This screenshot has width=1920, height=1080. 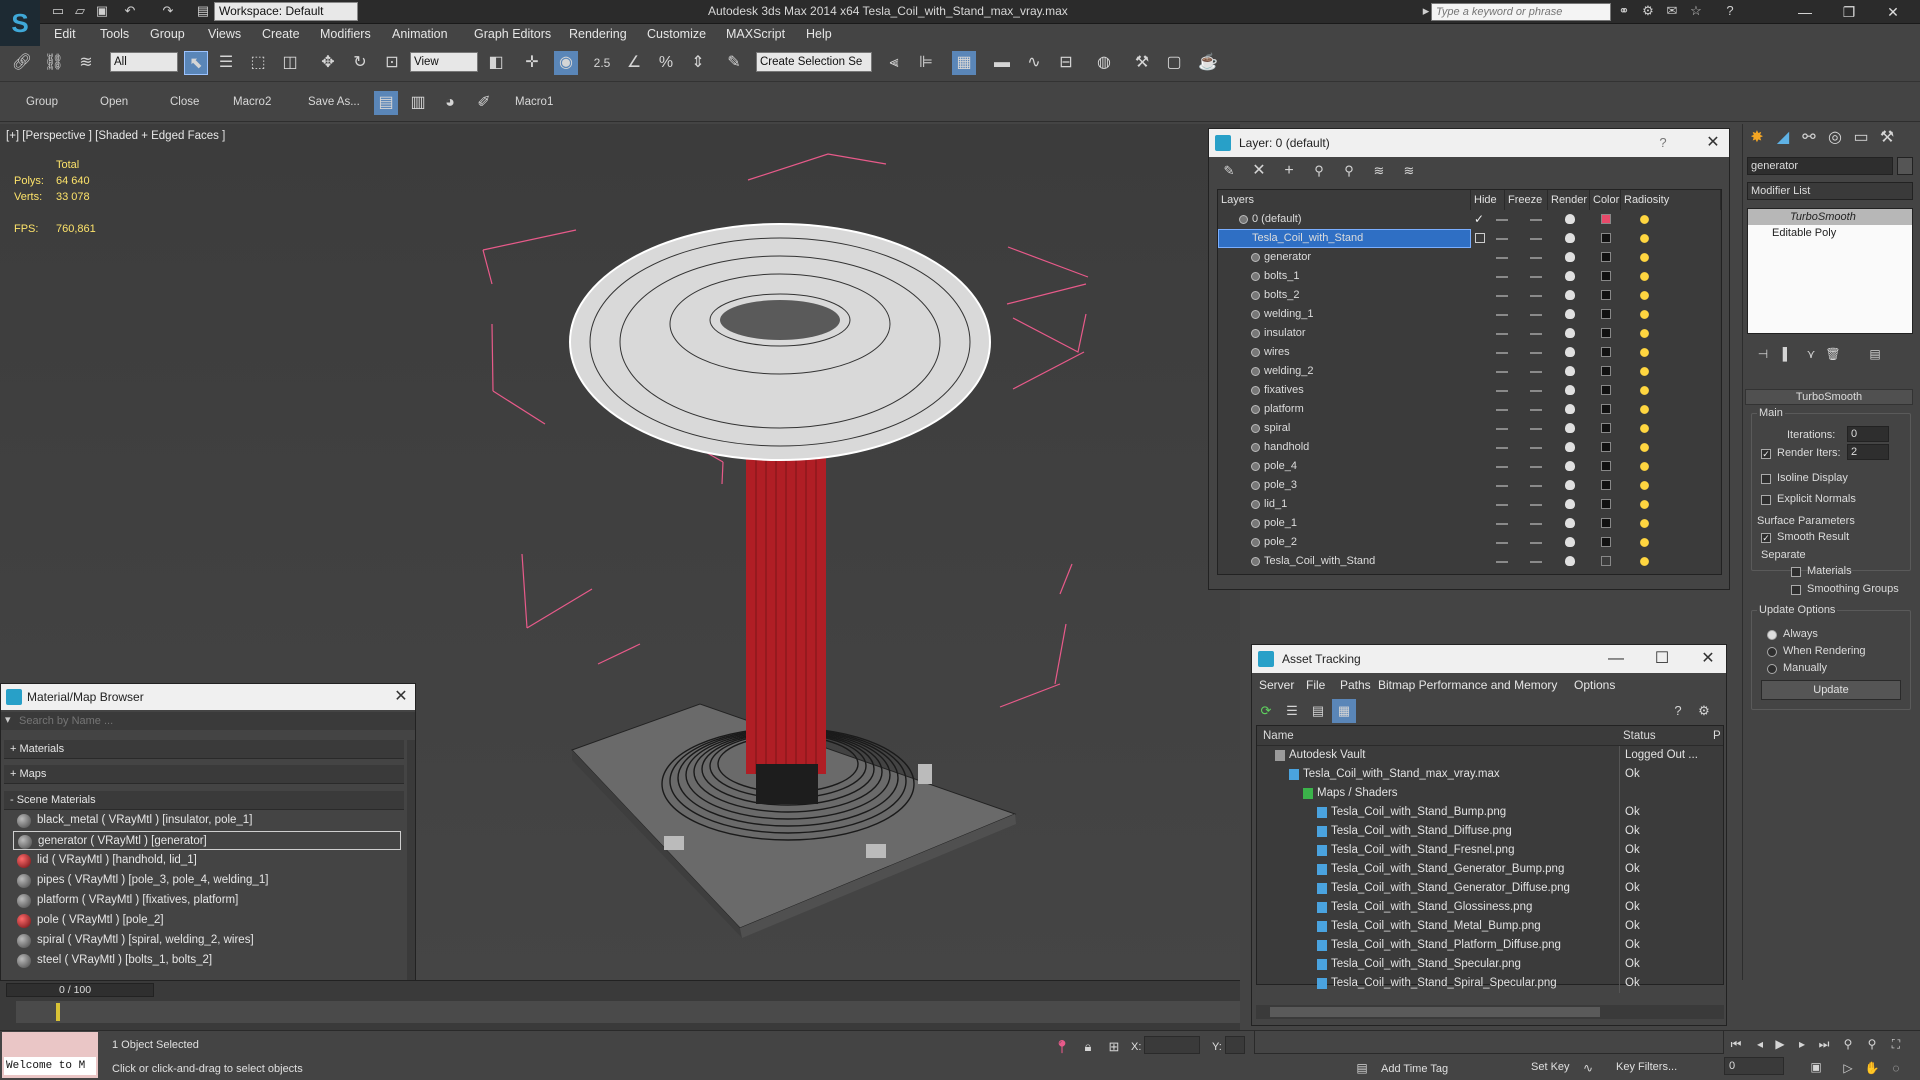 What do you see at coordinates (1114, 1047) in the screenshot?
I see `absolute-mode-icon: ⊞` at bounding box center [1114, 1047].